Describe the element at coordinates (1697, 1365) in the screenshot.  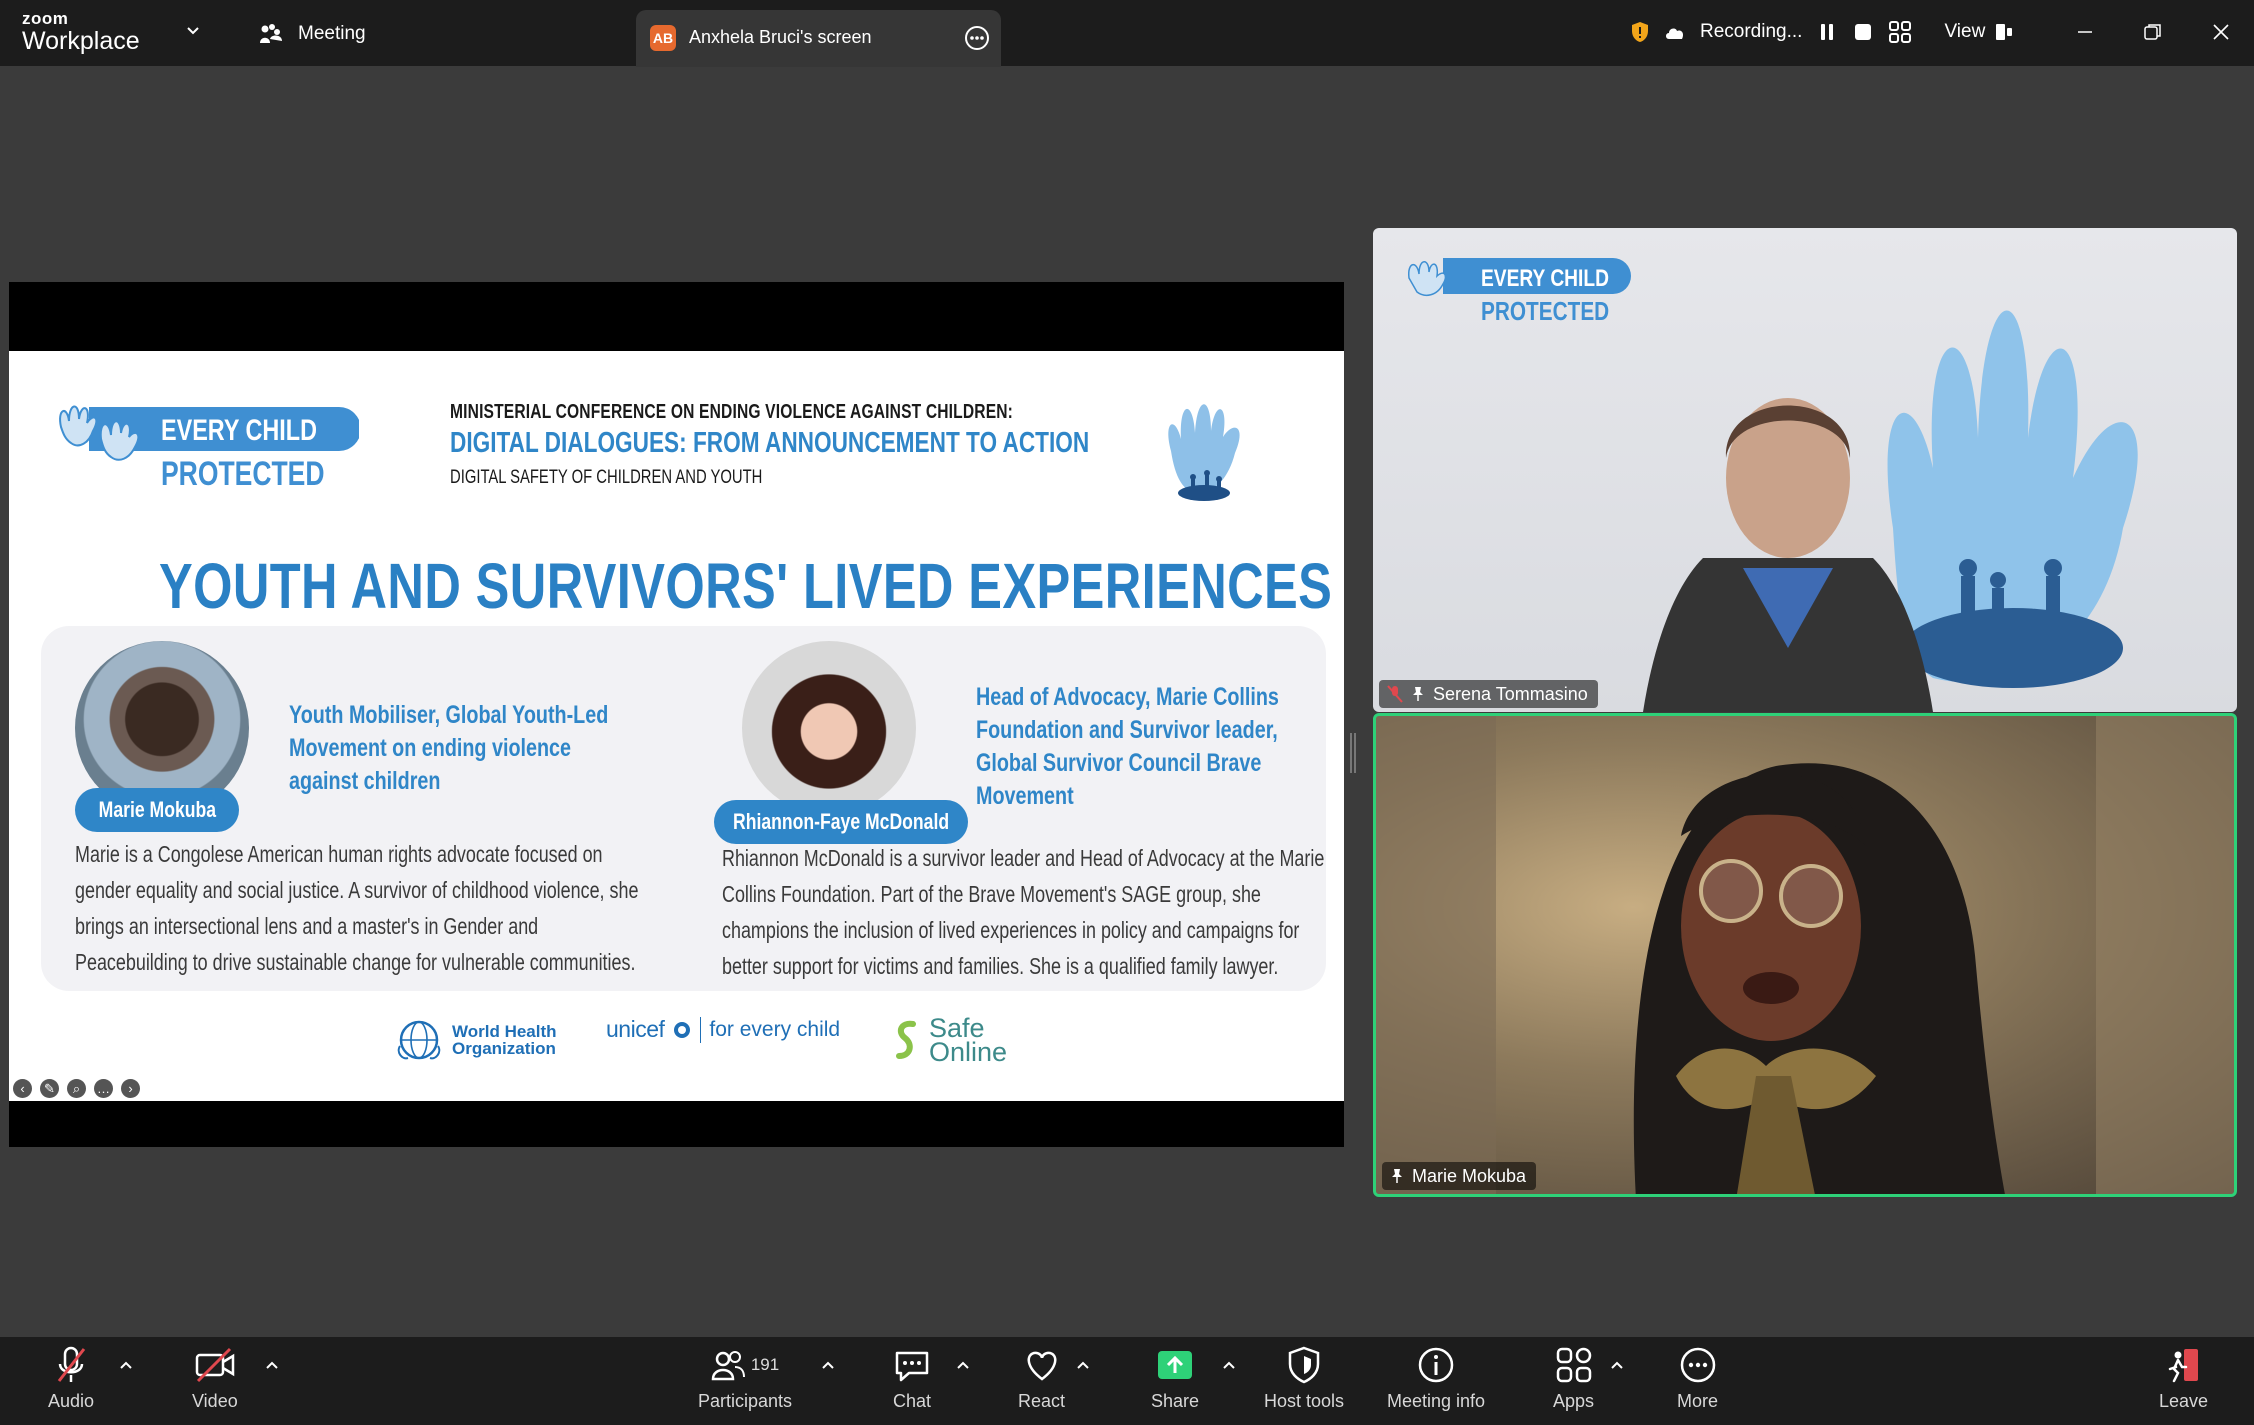
I see `more-icon` at that location.